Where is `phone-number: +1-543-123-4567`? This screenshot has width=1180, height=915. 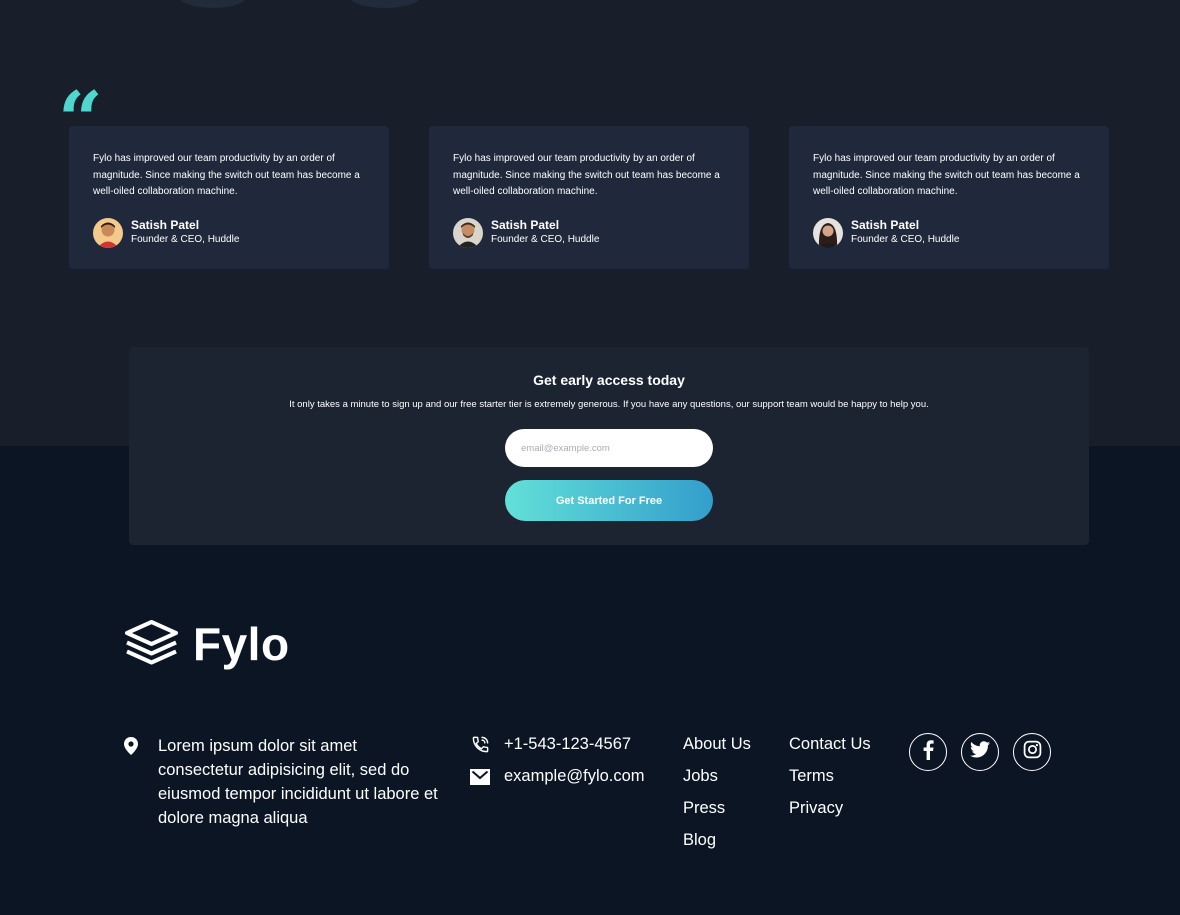 phone-number: +1-543-123-4567 is located at coordinates (568, 744).